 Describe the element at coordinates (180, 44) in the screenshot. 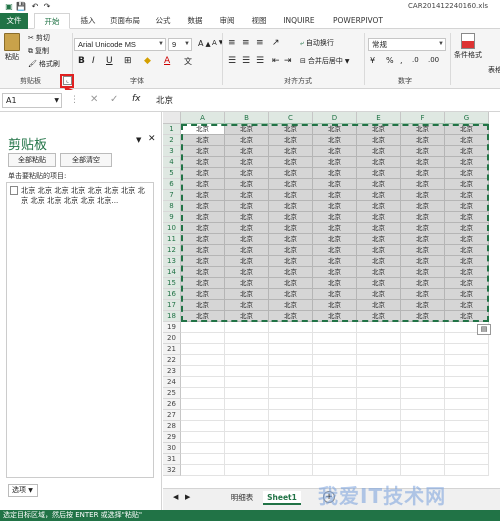

I see `font-size-select: 9 ▼` at that location.